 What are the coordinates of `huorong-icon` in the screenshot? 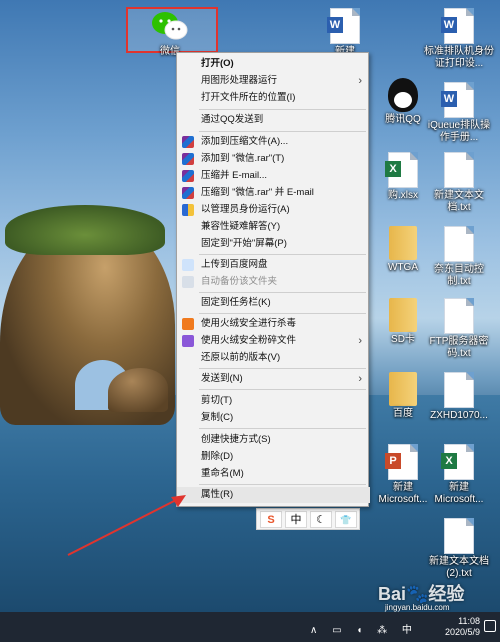 It's located at (188, 324).